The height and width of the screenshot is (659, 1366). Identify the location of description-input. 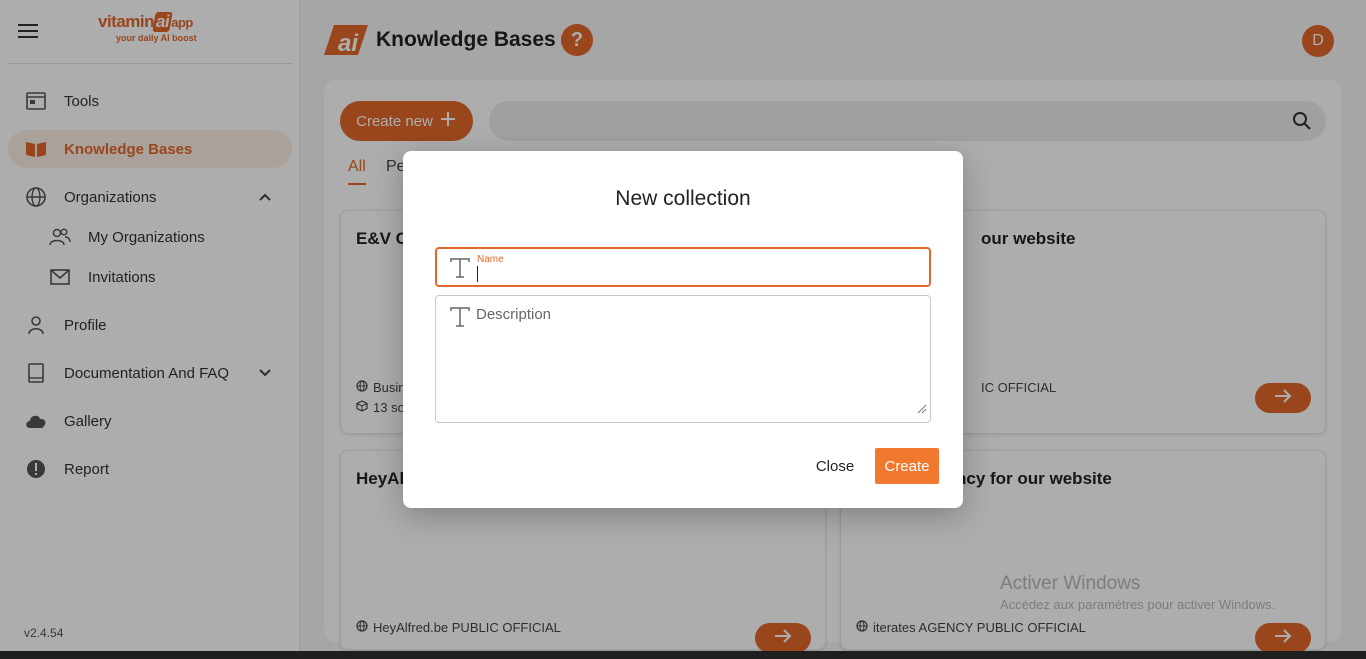
(696, 360).